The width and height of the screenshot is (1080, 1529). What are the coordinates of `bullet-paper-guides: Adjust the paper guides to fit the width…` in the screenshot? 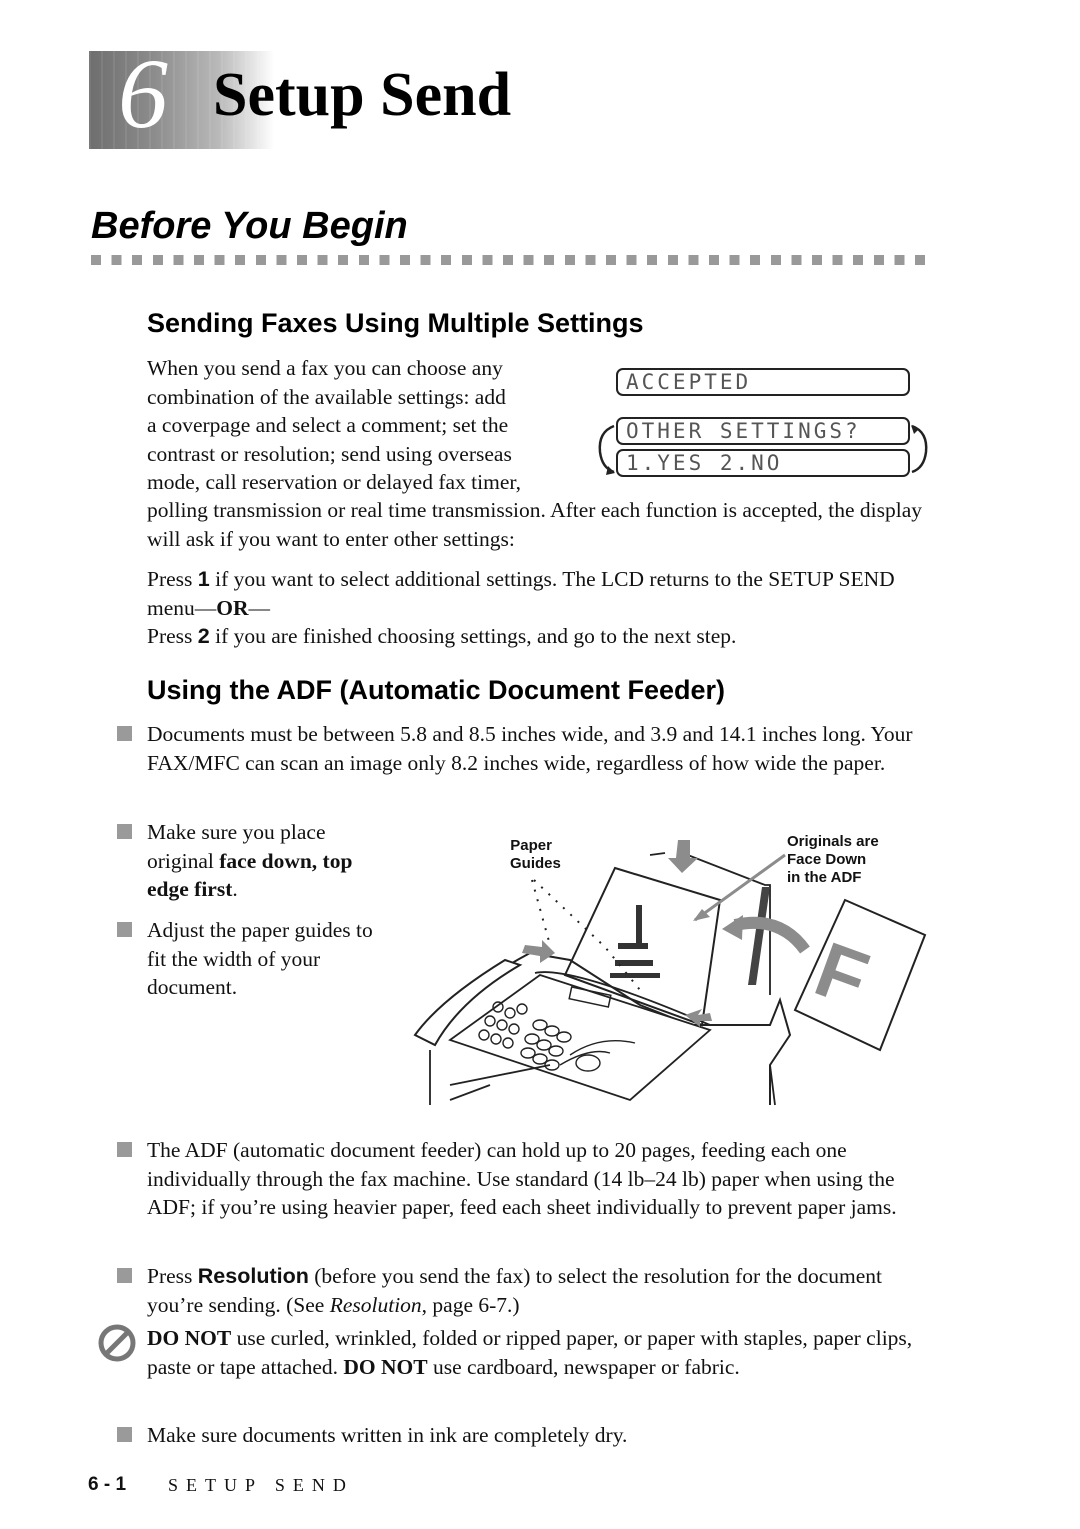 It's located at (260, 958).